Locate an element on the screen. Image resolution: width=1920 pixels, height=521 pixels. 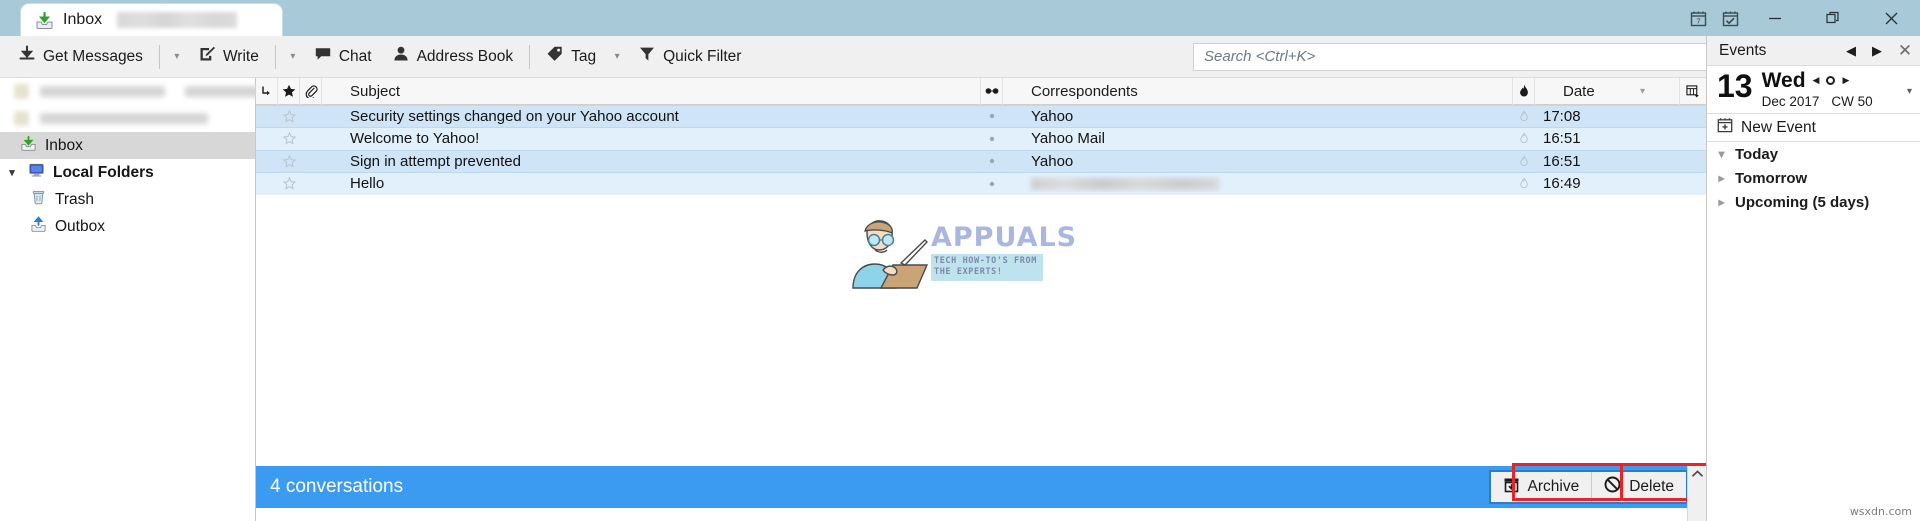
column-header-thread is located at coordinates (267, 91).